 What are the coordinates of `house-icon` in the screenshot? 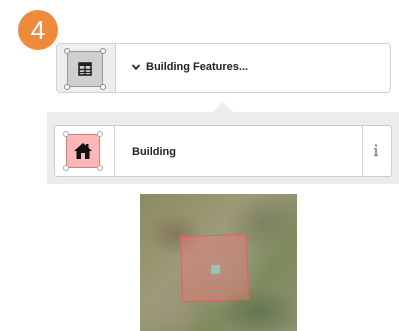 It's located at (83, 151).